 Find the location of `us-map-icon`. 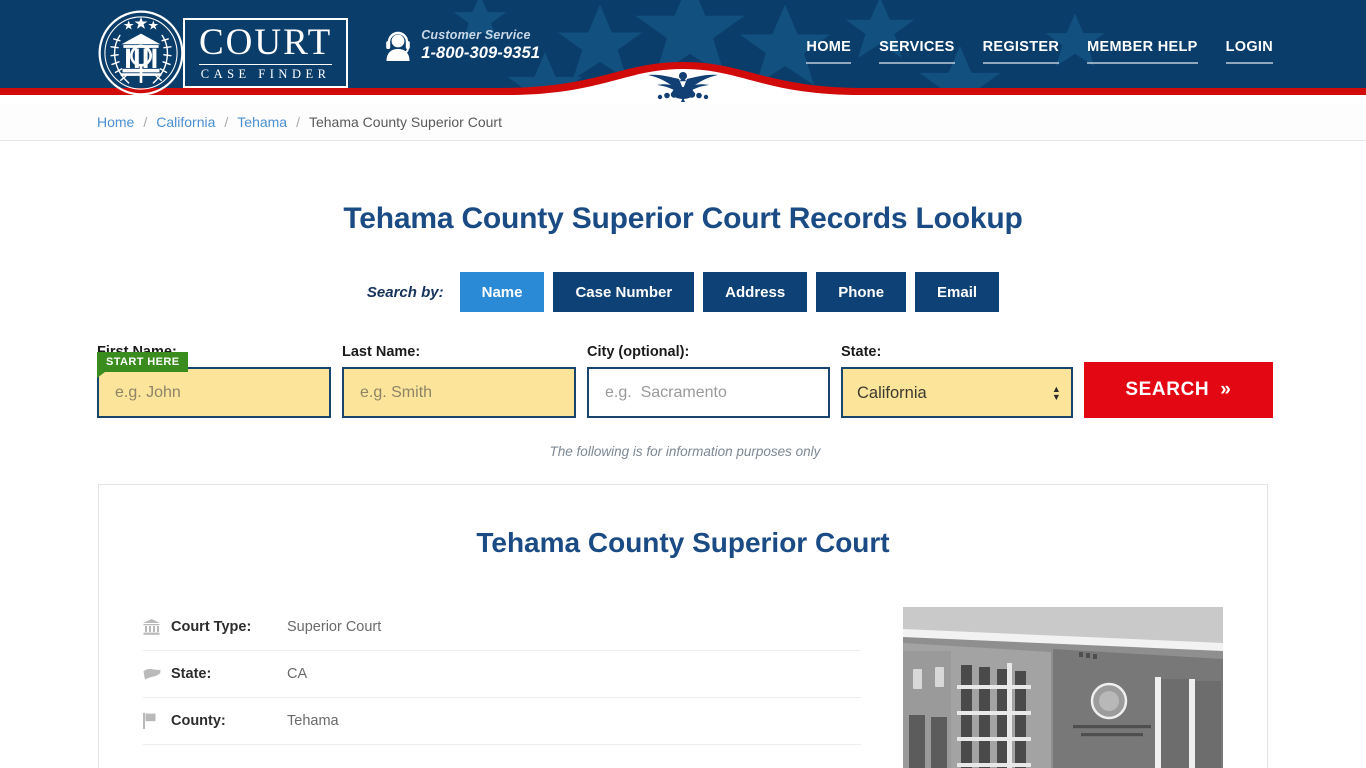

us-map-icon is located at coordinates (157, 674).